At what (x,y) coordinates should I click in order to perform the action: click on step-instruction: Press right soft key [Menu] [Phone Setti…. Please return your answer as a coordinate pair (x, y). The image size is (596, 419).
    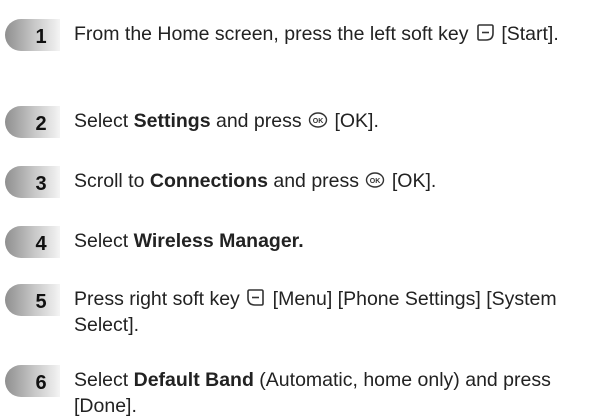
    Looking at the image, I should click on (329, 312).